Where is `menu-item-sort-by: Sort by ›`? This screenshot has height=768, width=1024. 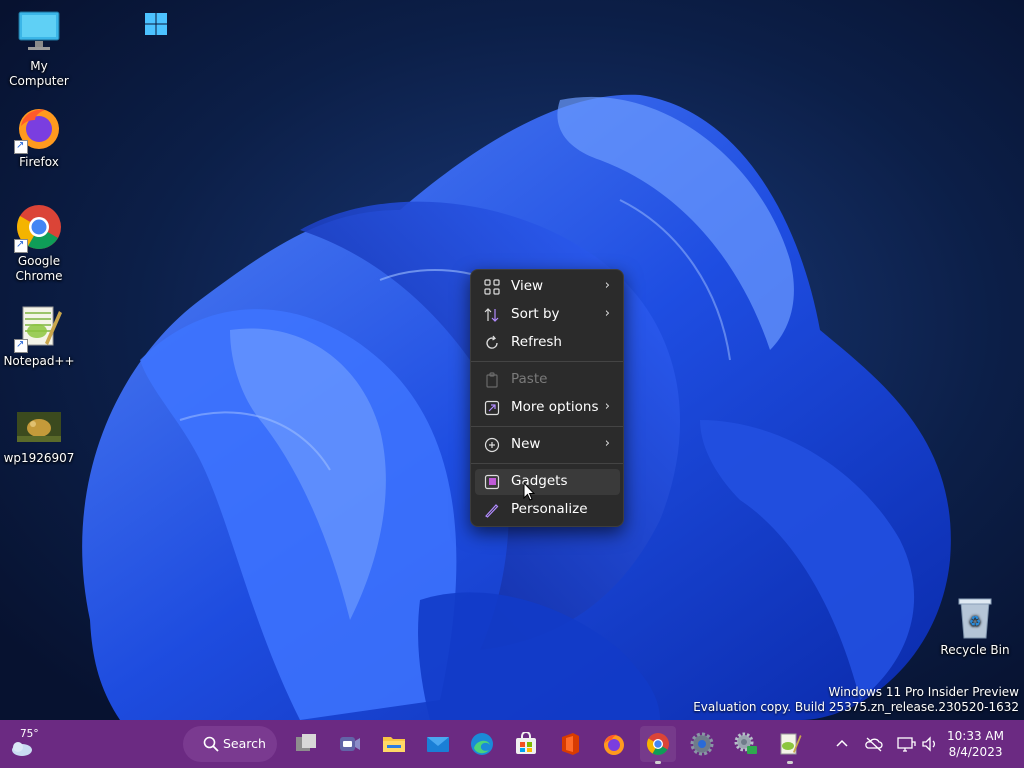
menu-item-sort-by: Sort by › is located at coordinates (547, 315).